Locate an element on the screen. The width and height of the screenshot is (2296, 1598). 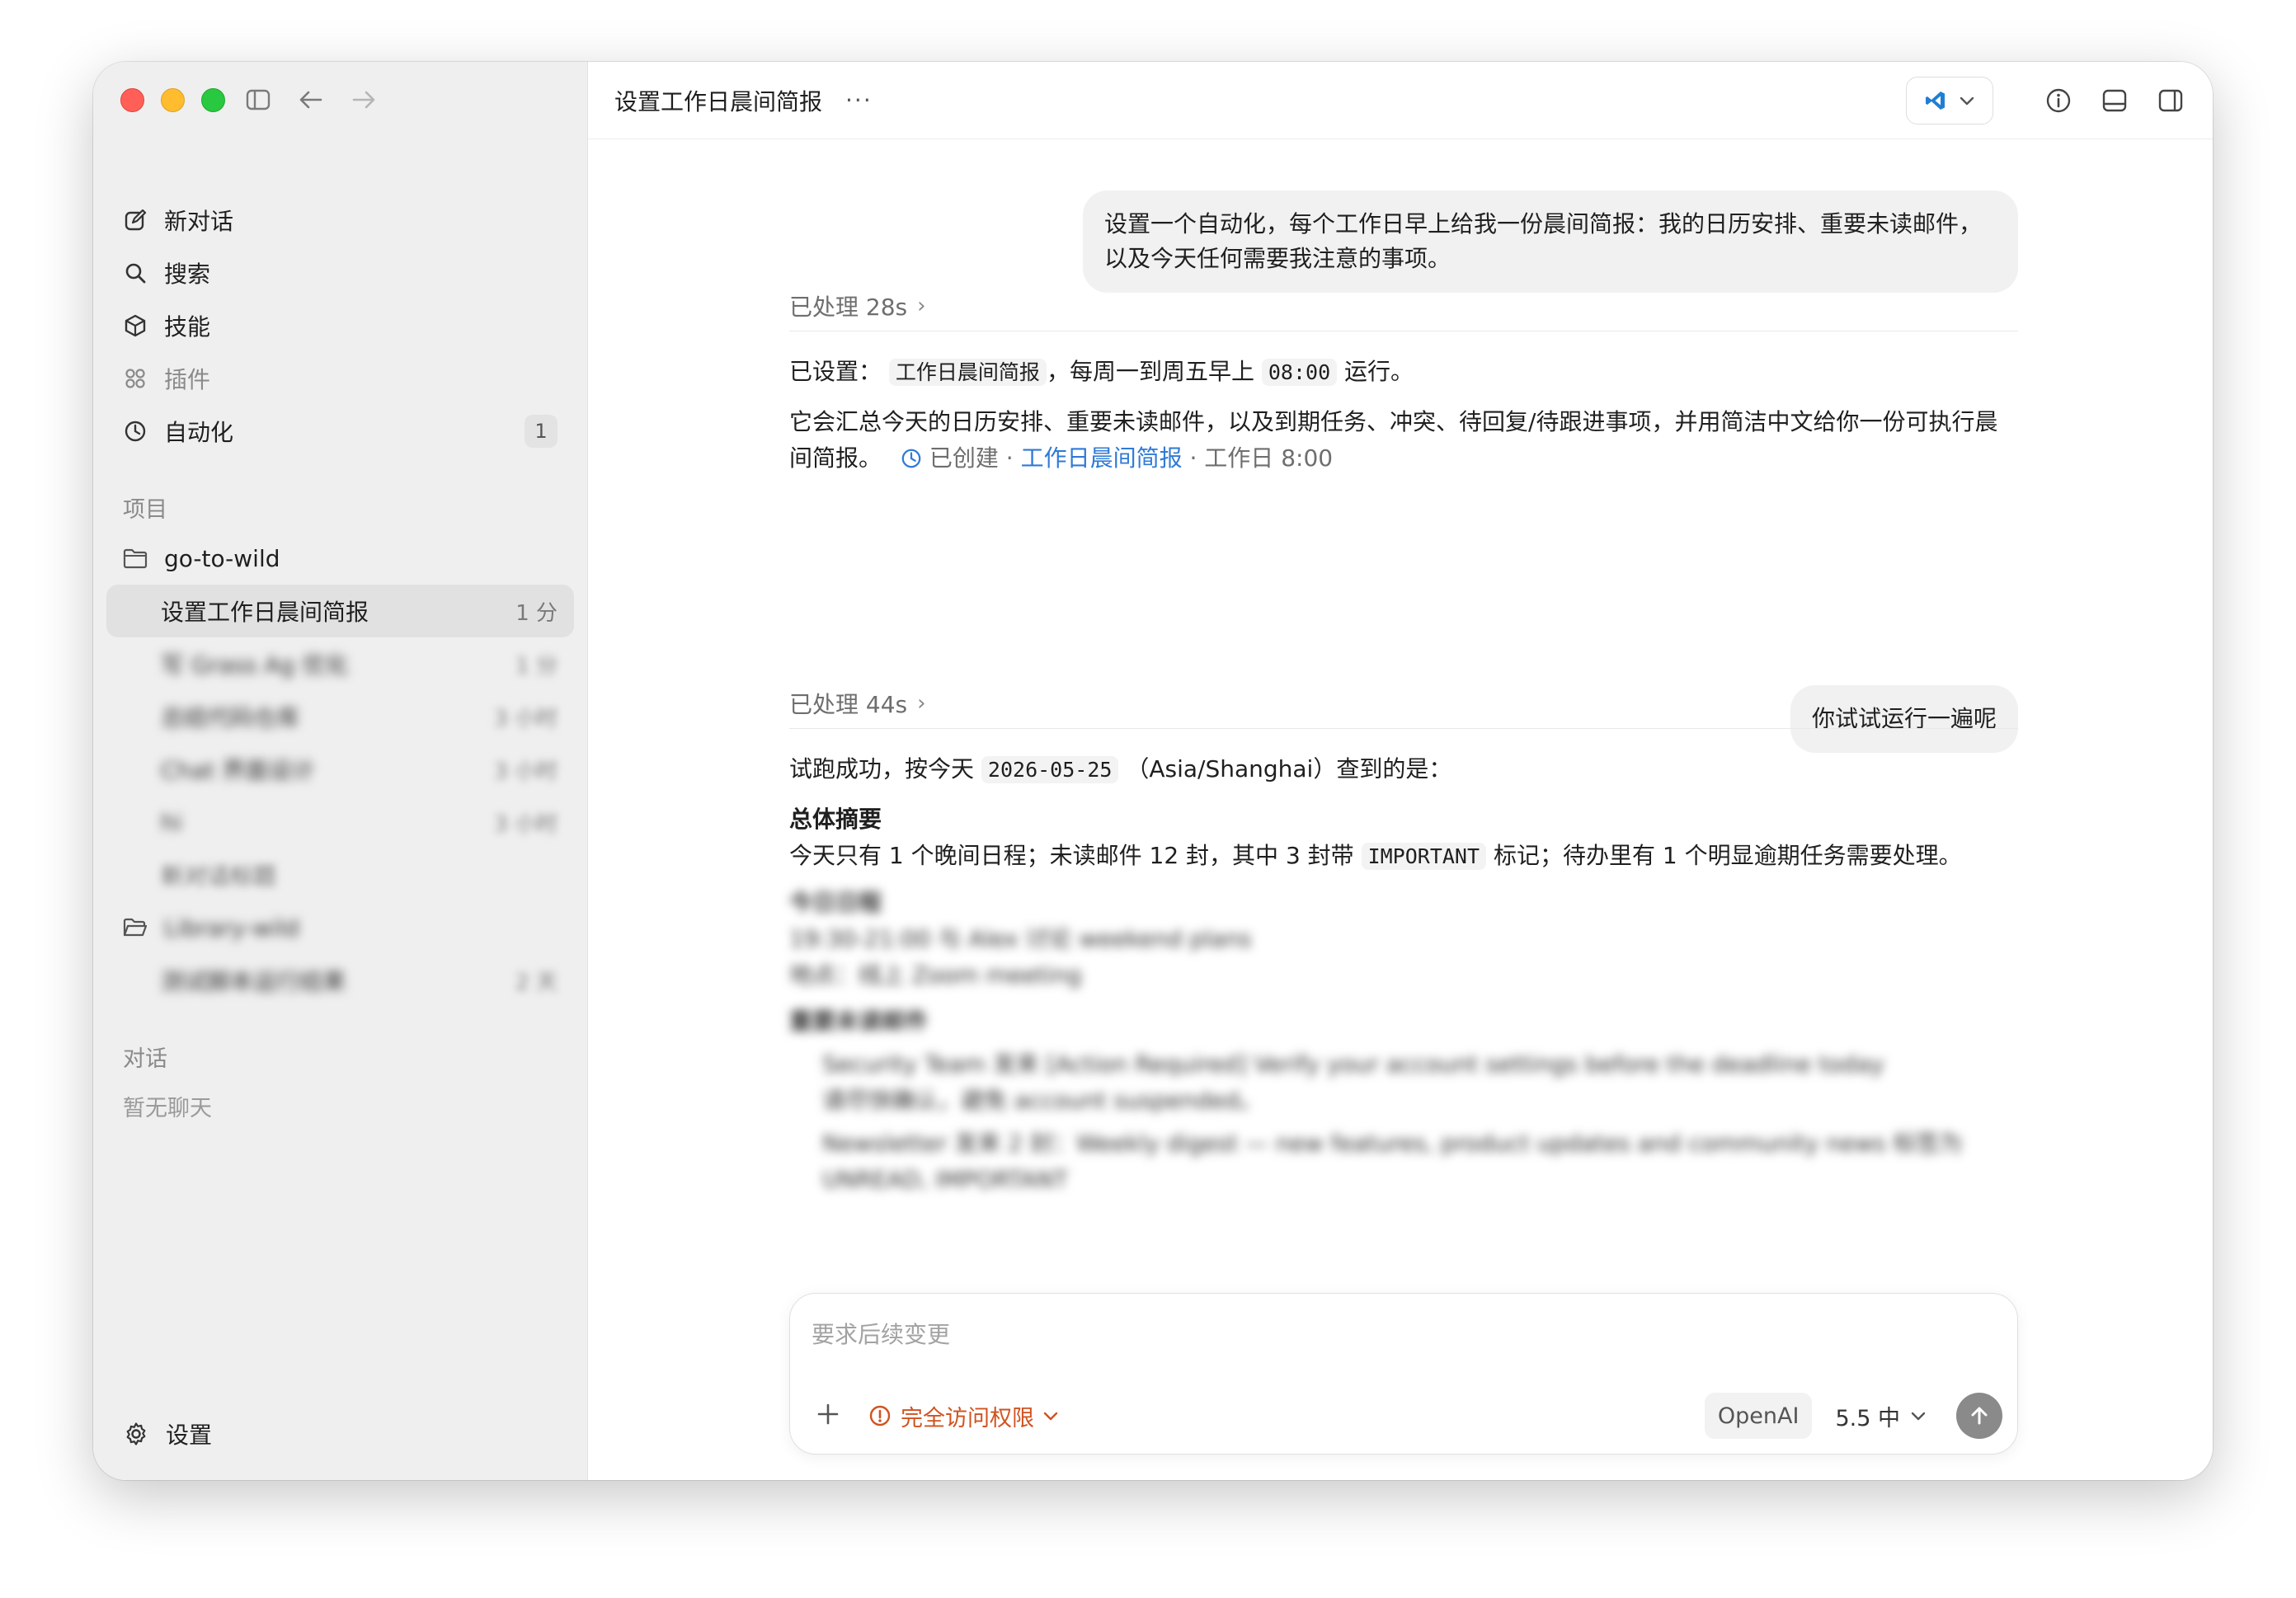
thread-item: 写 Grass Ag 优化 1 分 is located at coordinates (340, 664).